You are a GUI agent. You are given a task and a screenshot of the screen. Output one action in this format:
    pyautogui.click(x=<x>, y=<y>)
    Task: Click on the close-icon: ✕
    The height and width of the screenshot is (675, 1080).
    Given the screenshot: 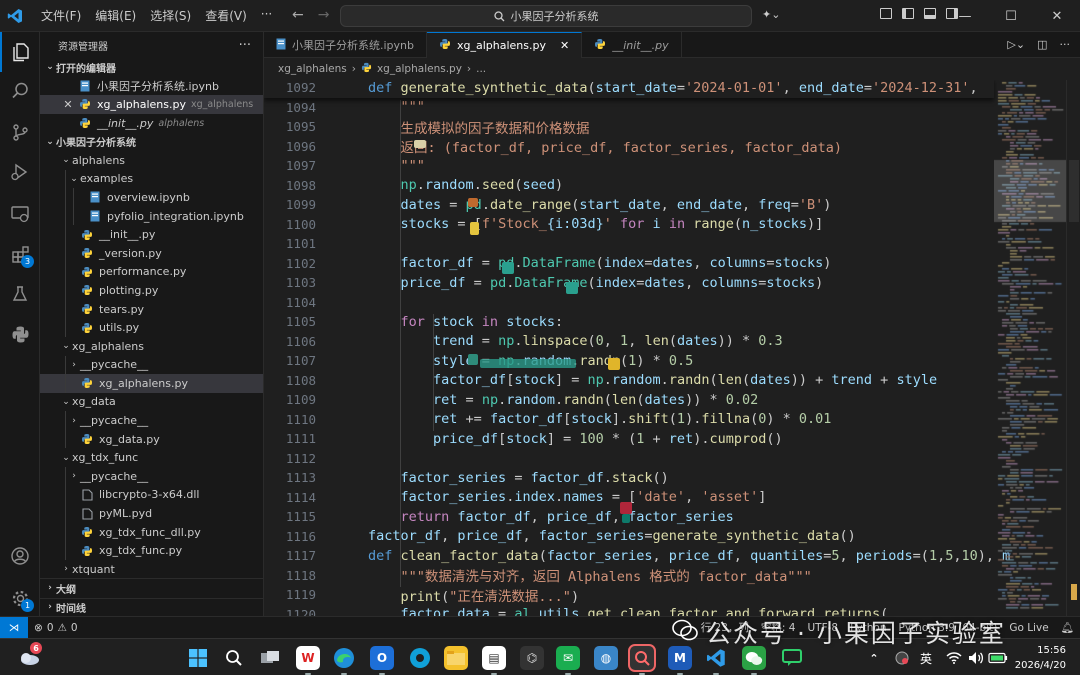 What is the action you would take?
    pyautogui.click(x=1057, y=16)
    